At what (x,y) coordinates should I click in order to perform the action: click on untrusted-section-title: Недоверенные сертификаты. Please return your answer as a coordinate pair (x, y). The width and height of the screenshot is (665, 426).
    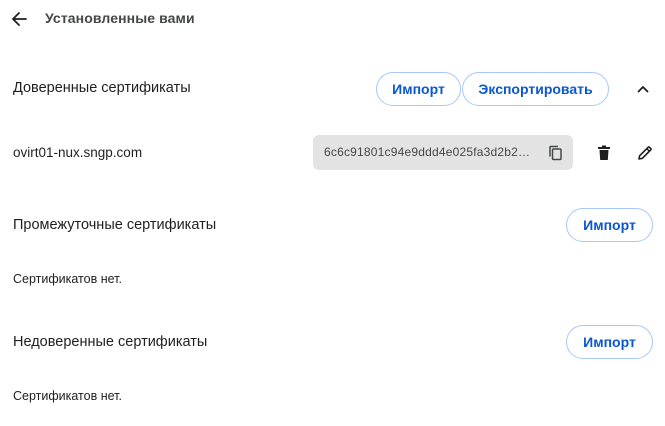
    Looking at the image, I should click on (110, 342).